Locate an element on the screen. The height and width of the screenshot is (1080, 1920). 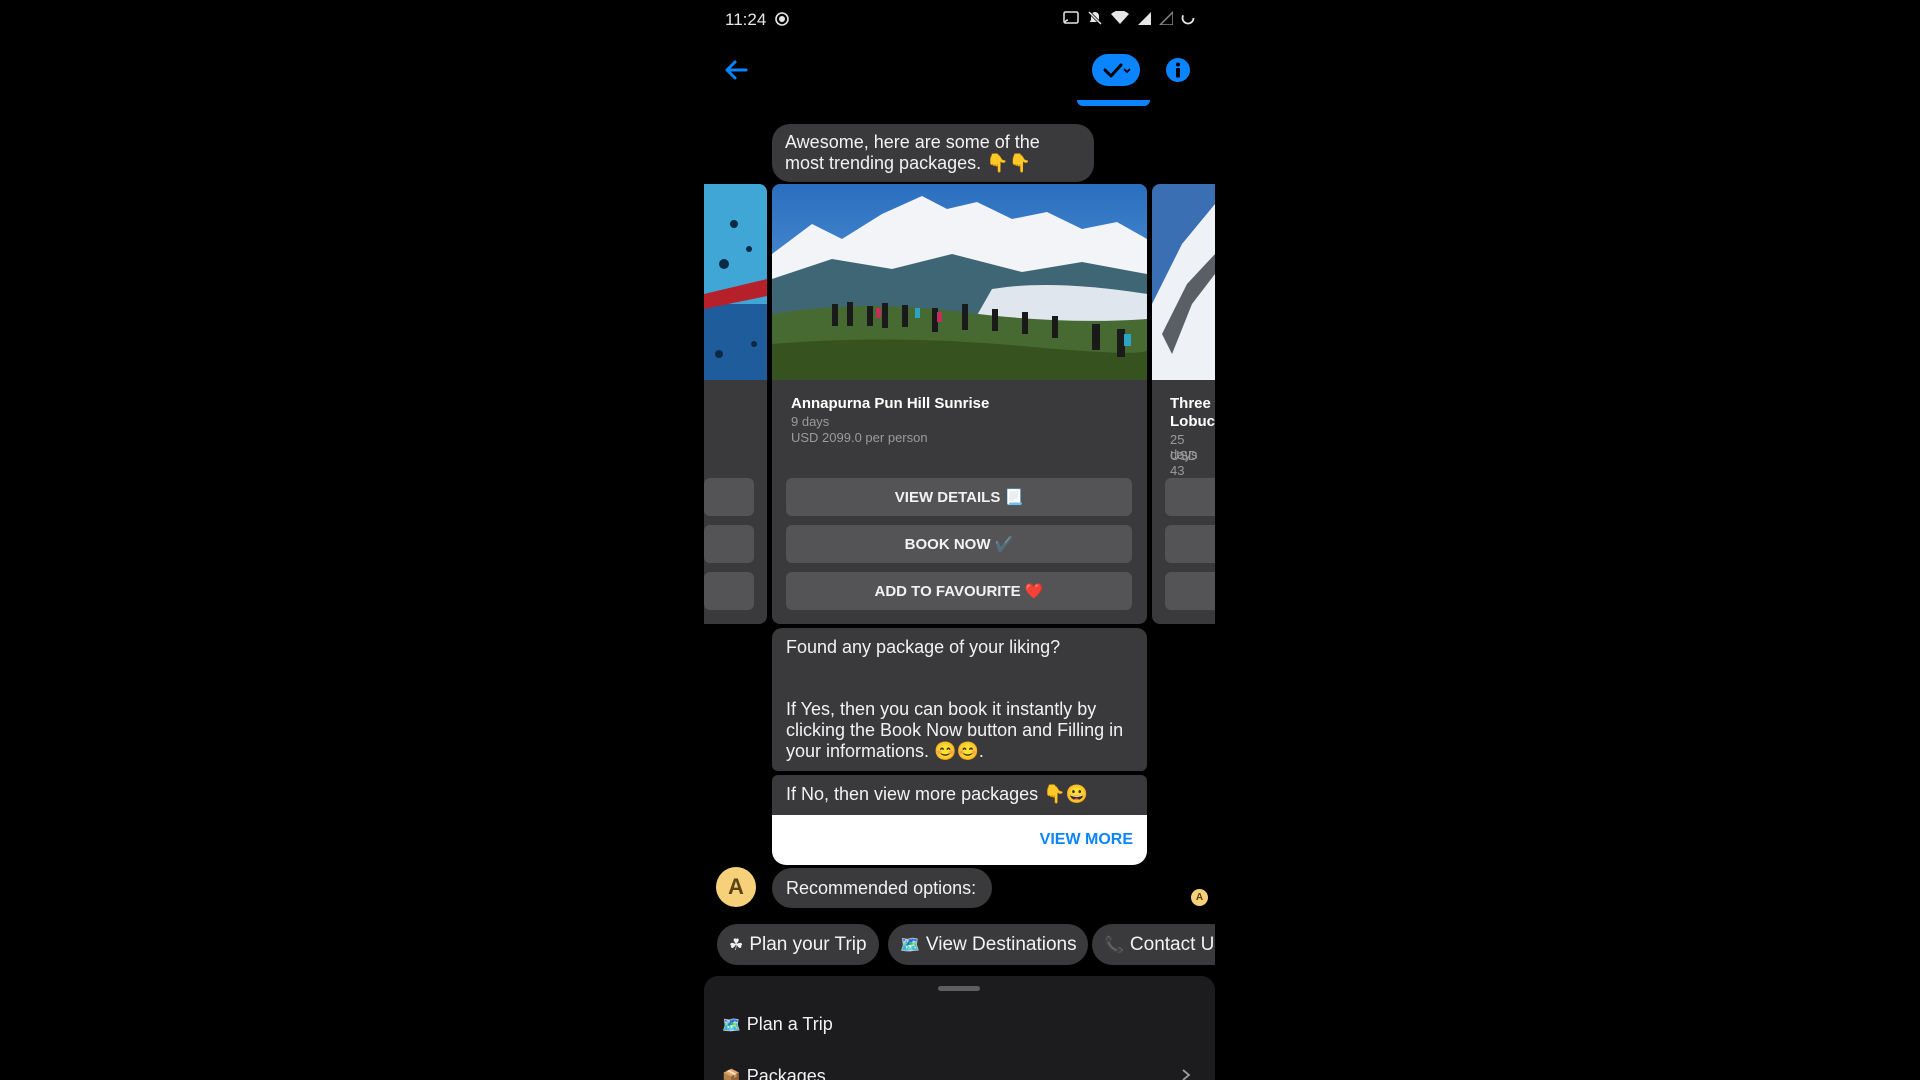
chevron-right-icon is located at coordinates (1186, 1074).